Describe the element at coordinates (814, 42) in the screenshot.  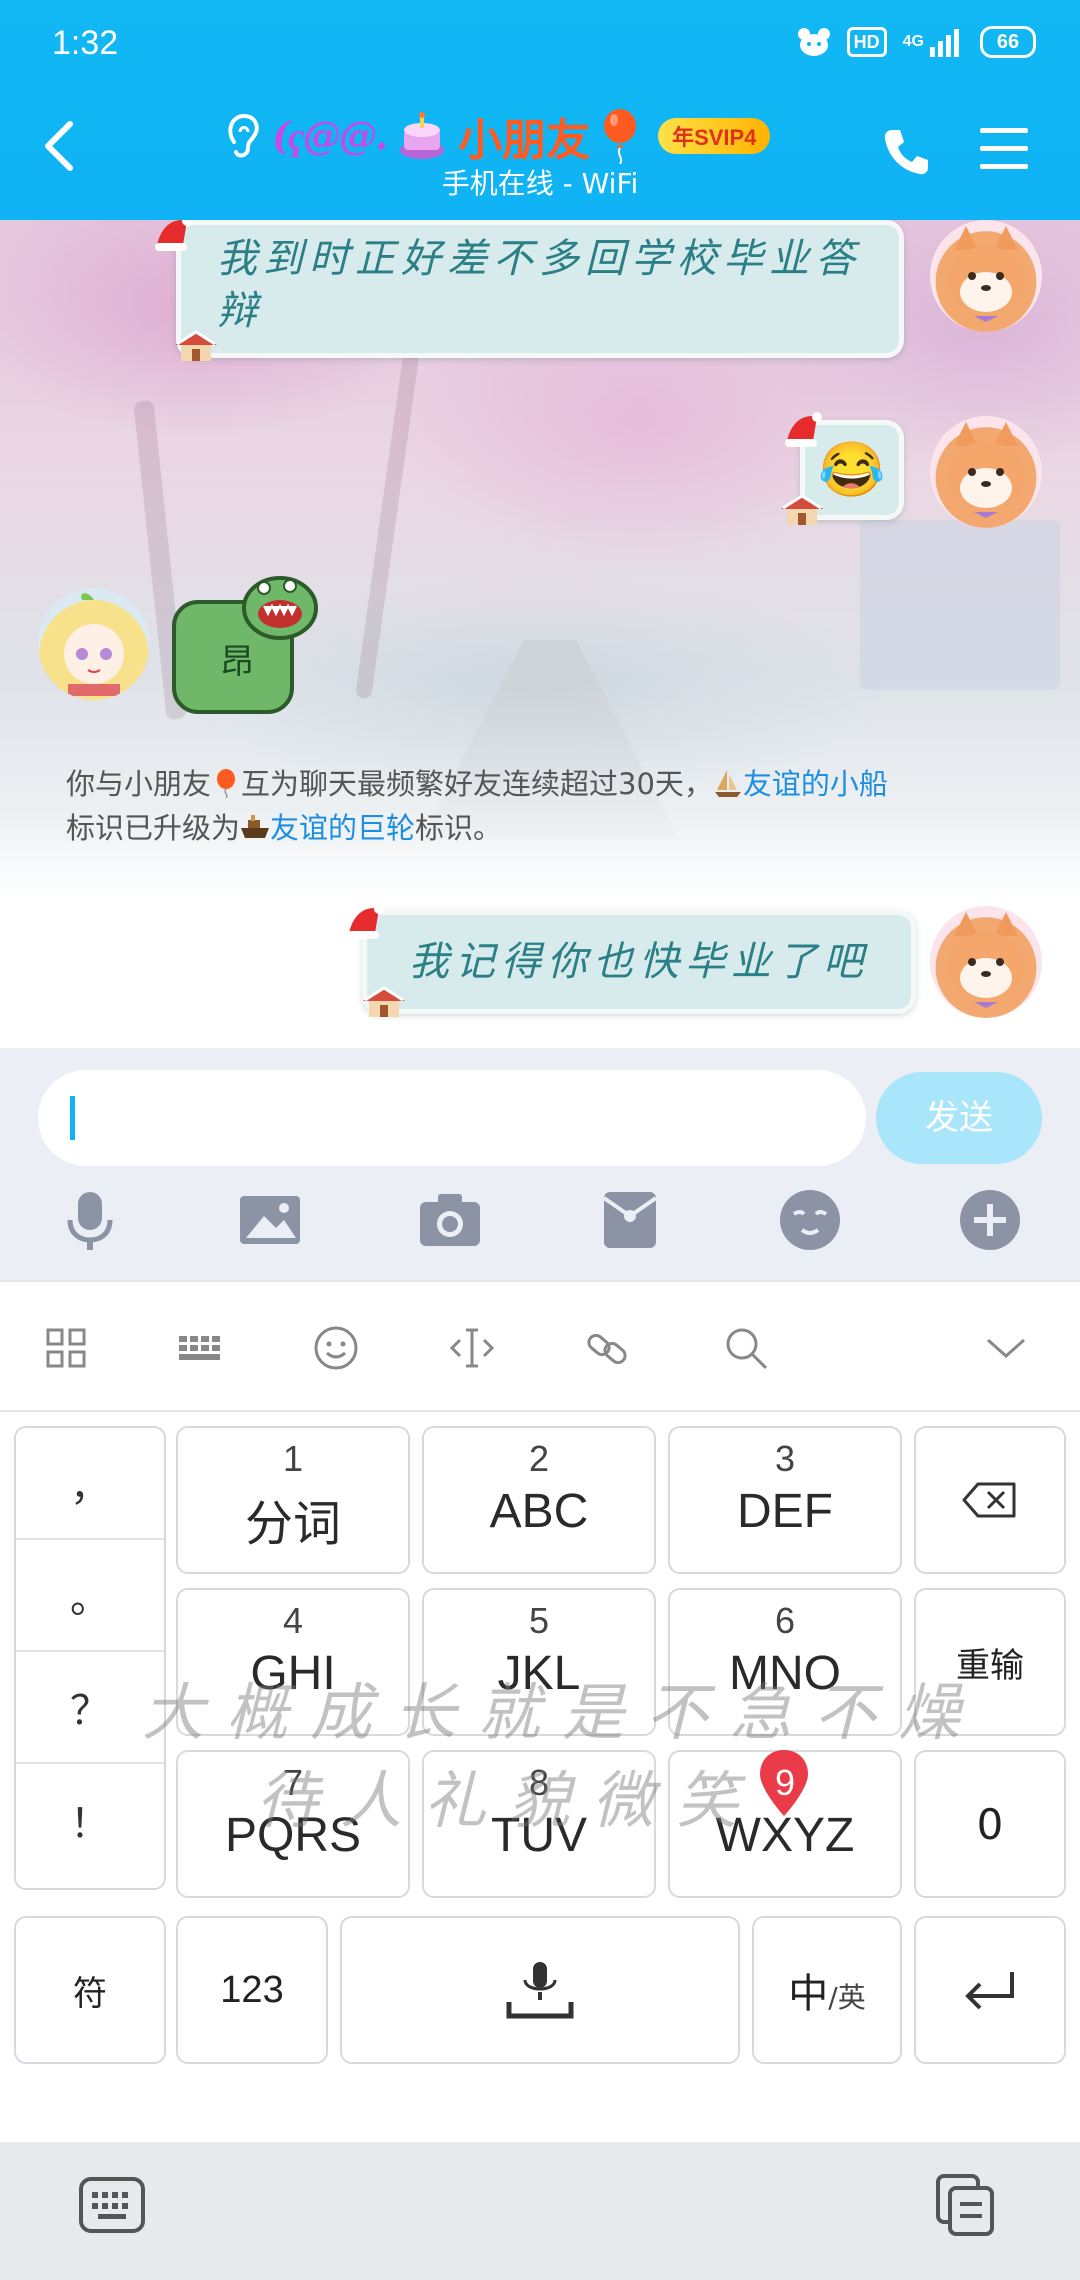
I see `bear-icon` at that location.